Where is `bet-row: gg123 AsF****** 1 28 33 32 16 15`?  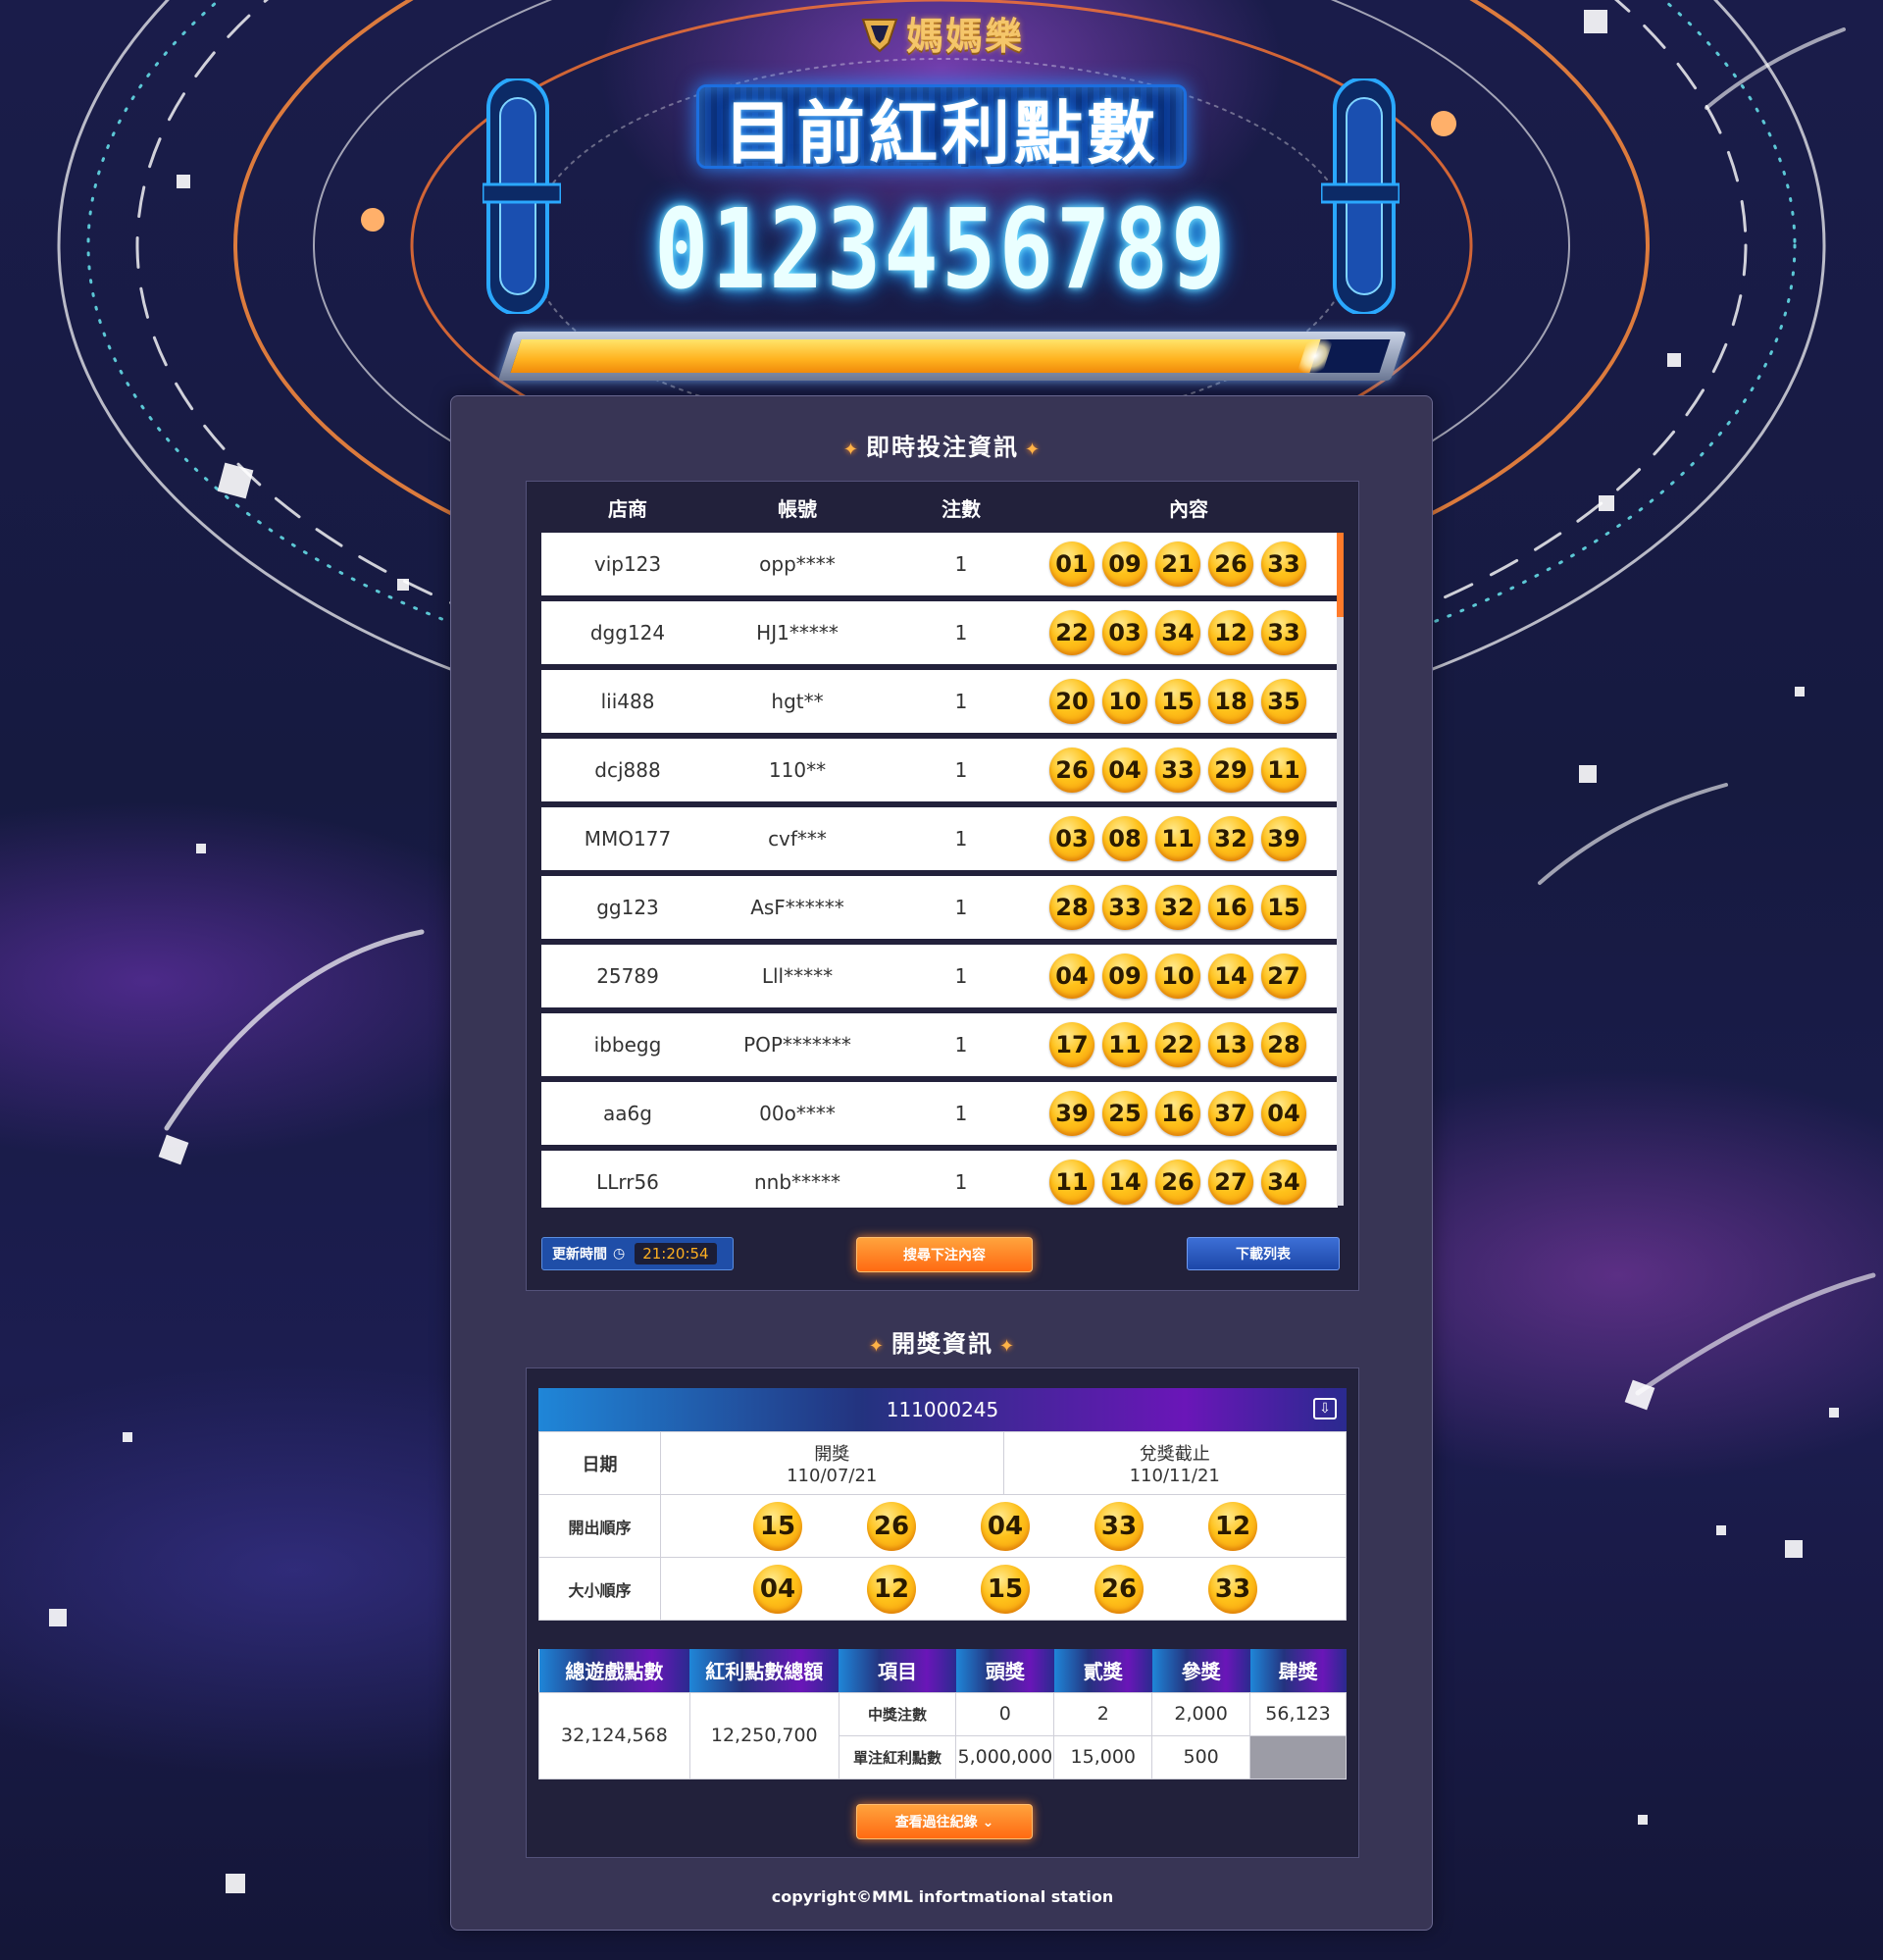 bet-row: gg123 AsF****** 1 28 33 32 16 15 is located at coordinates (939, 907).